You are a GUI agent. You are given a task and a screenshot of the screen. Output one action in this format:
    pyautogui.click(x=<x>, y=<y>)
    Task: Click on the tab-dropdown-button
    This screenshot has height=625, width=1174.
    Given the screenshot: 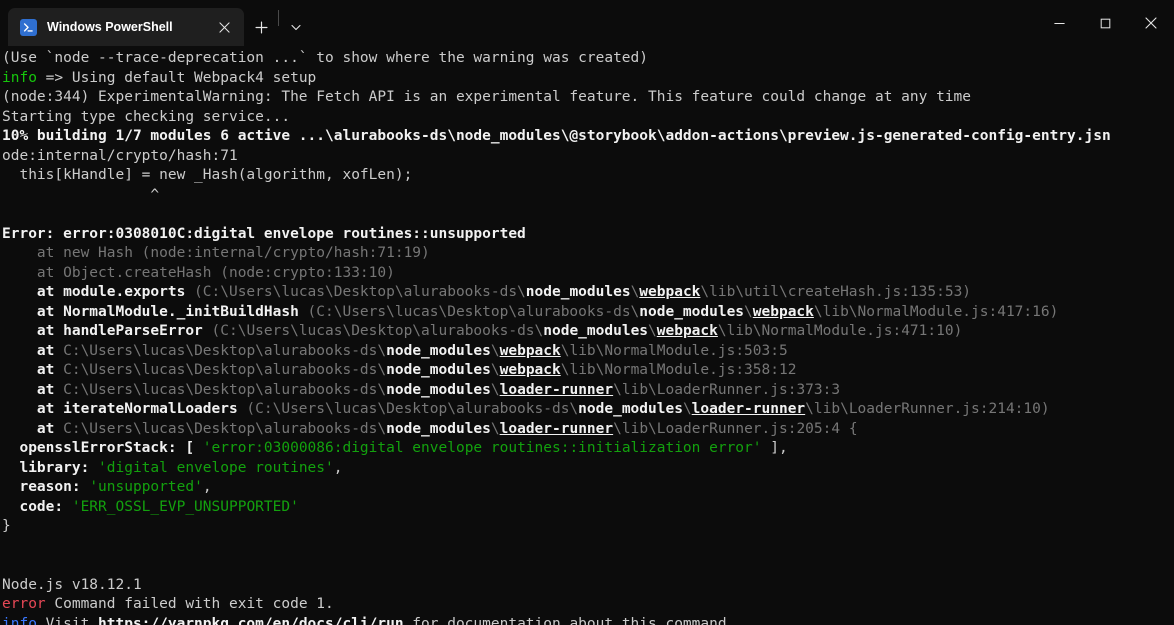 What is the action you would take?
    pyautogui.click(x=296, y=27)
    